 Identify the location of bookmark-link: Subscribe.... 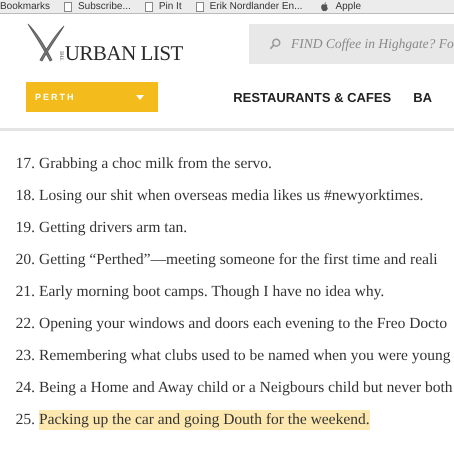
(104, 6).